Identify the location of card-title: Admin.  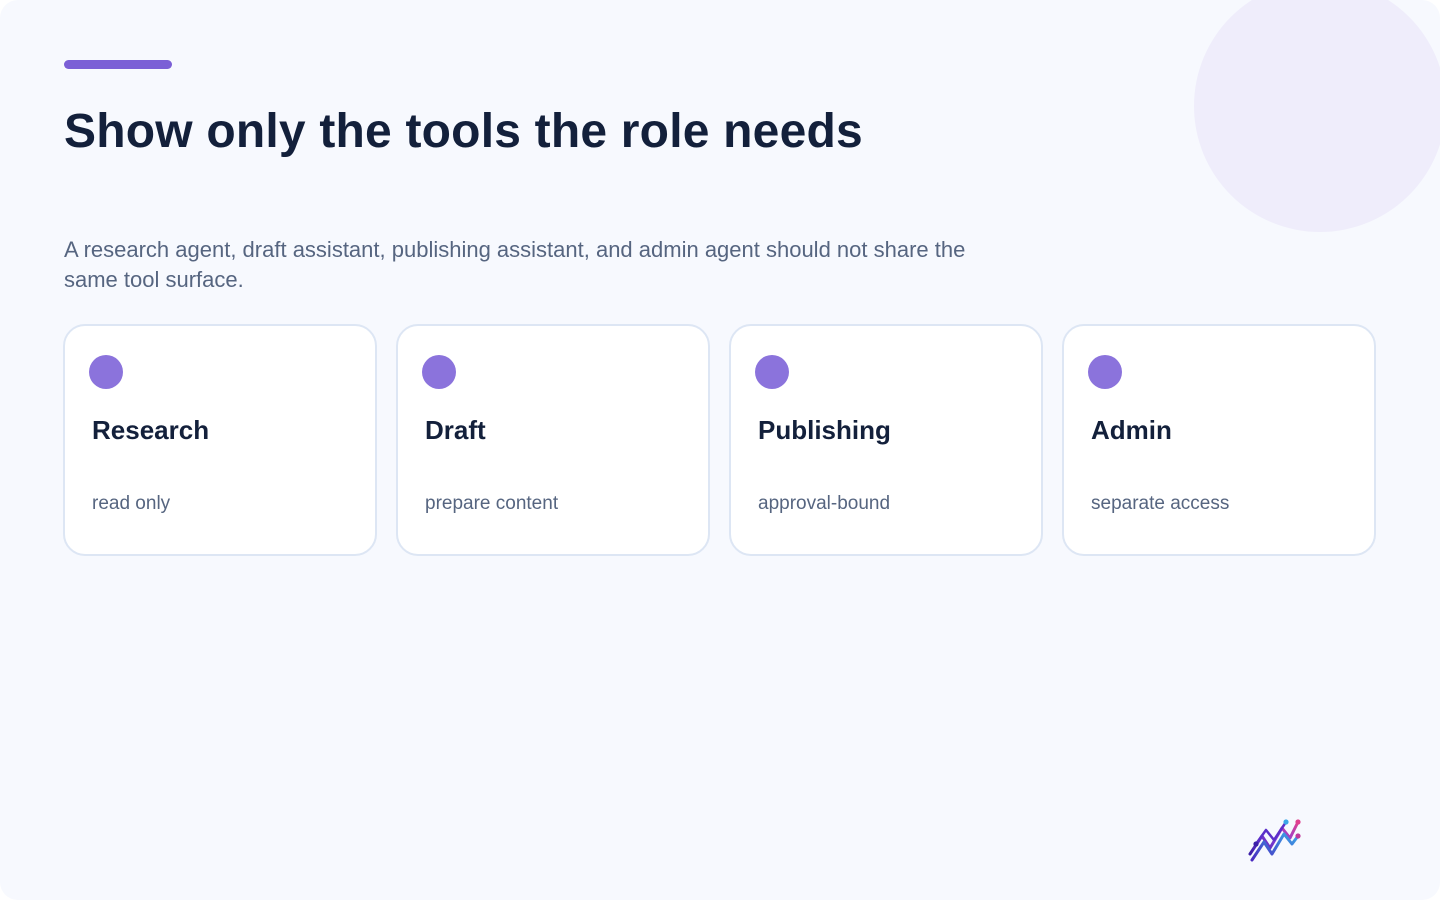
(1131, 430).